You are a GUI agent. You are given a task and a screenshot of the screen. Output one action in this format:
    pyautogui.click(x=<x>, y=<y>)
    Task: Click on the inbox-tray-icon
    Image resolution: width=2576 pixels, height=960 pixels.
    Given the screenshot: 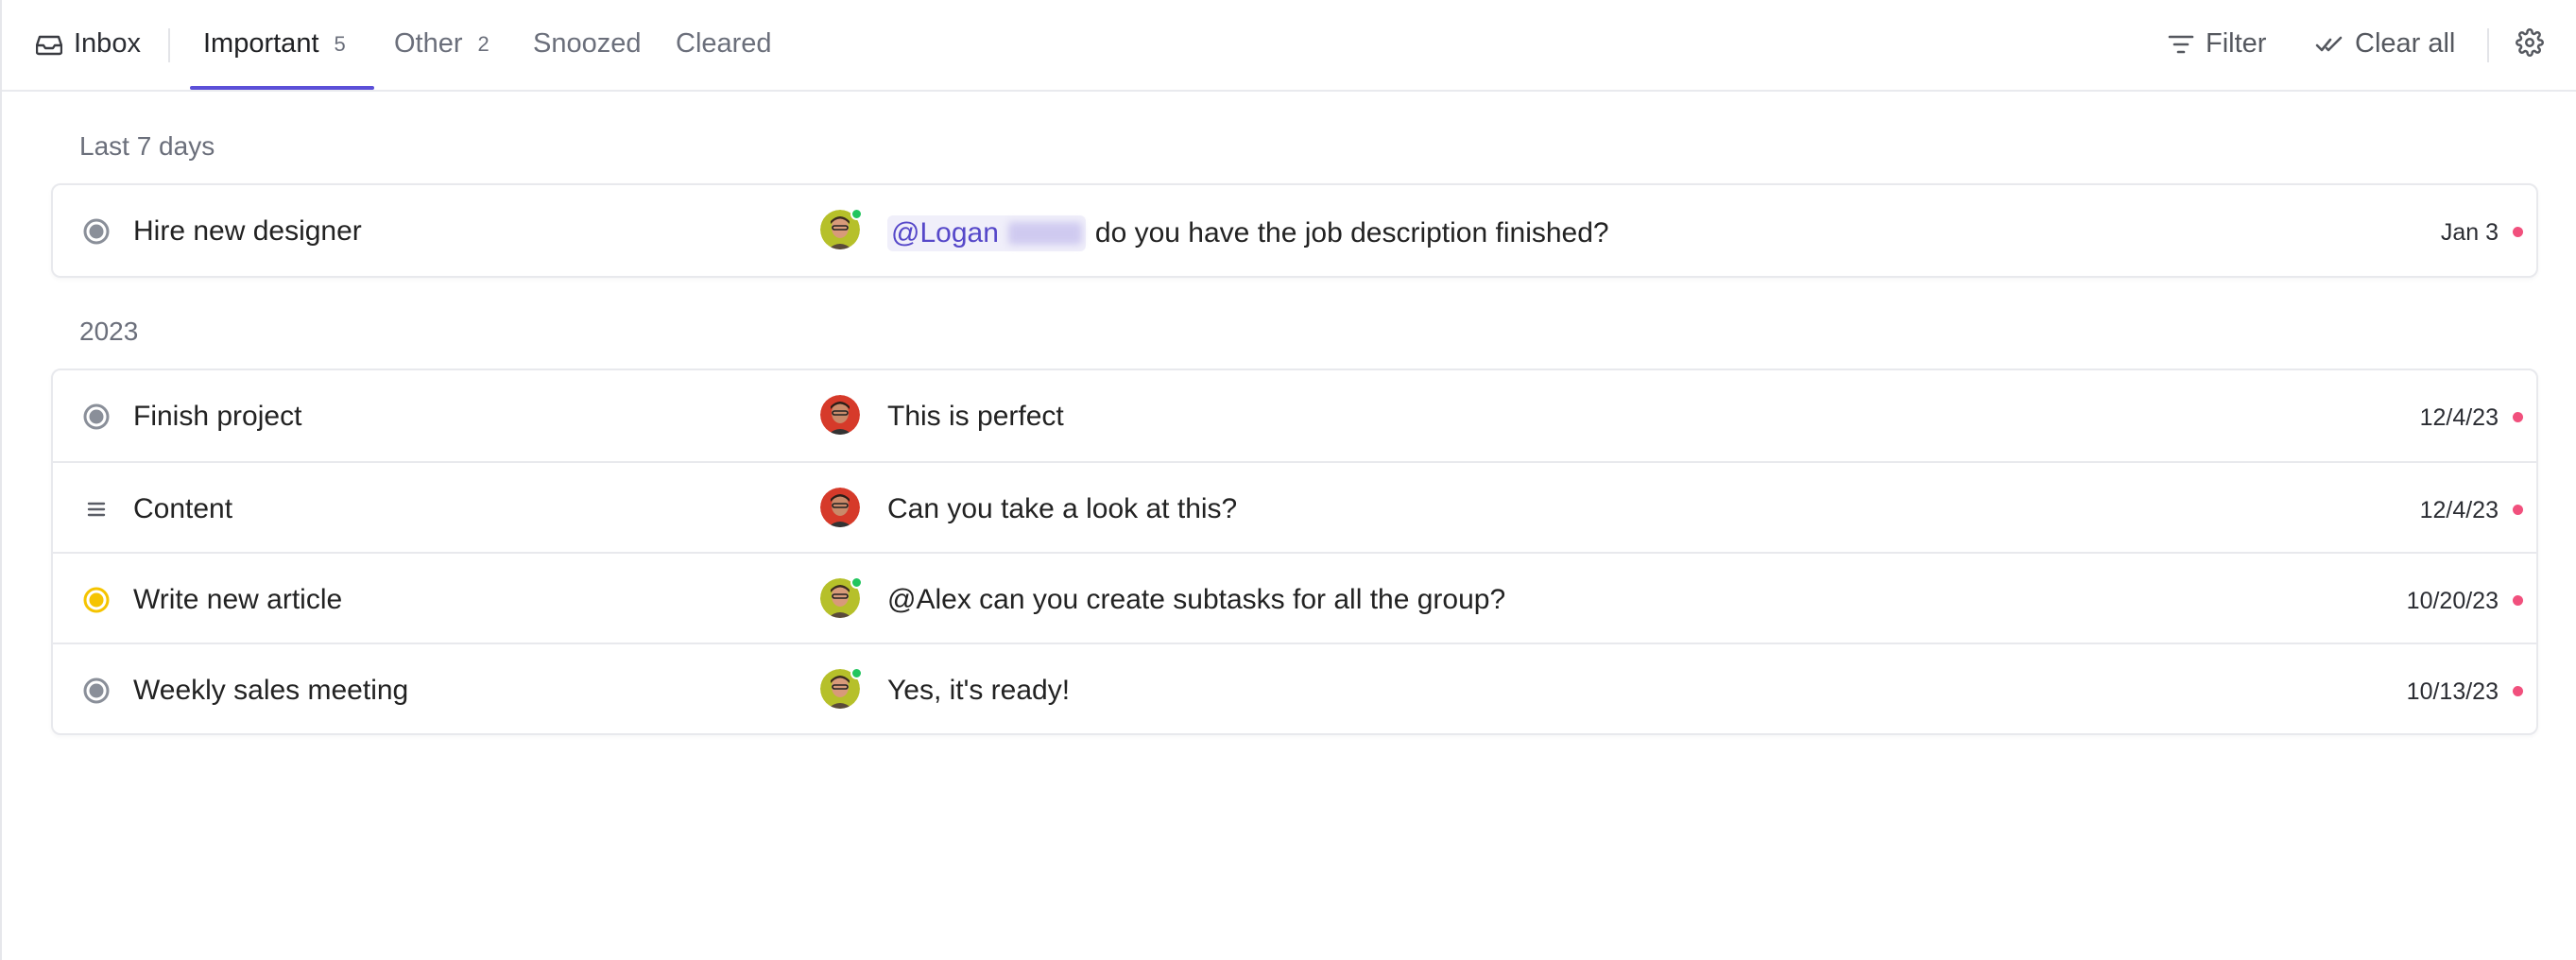 What is the action you would take?
    pyautogui.click(x=49, y=45)
    